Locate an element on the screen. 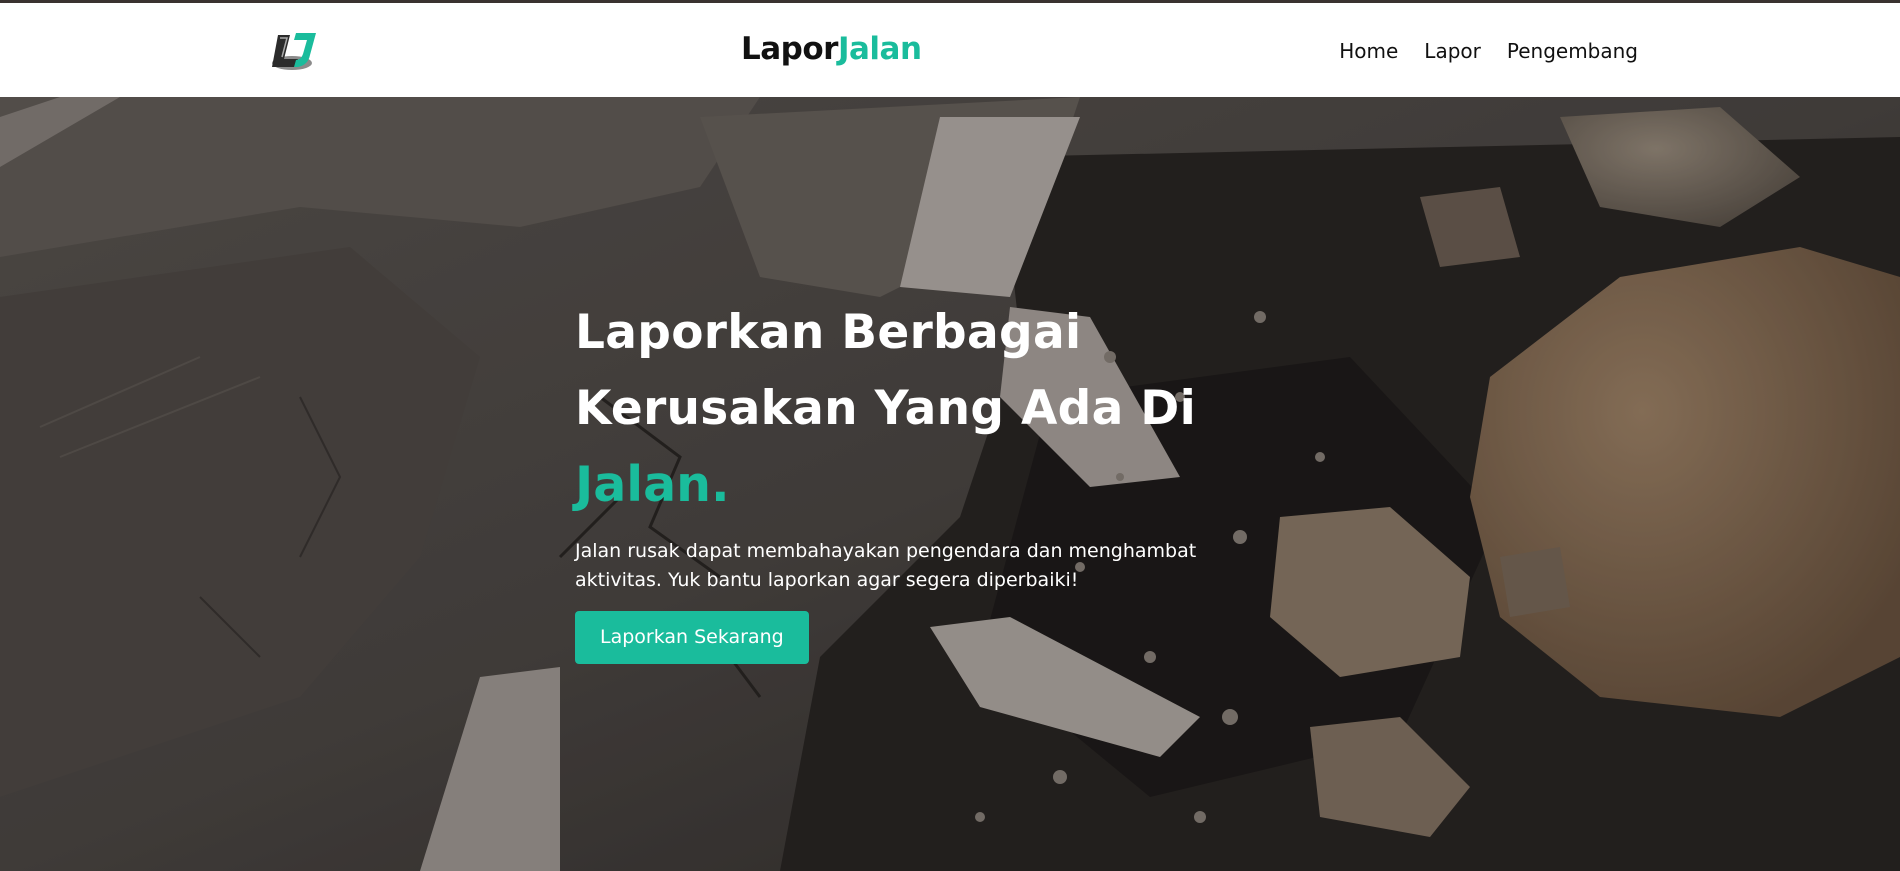 This screenshot has height=871, width=1900. hero-title: Laporkan Berbagai Kerusakan Yang Ada Di is located at coordinates (935, 371).